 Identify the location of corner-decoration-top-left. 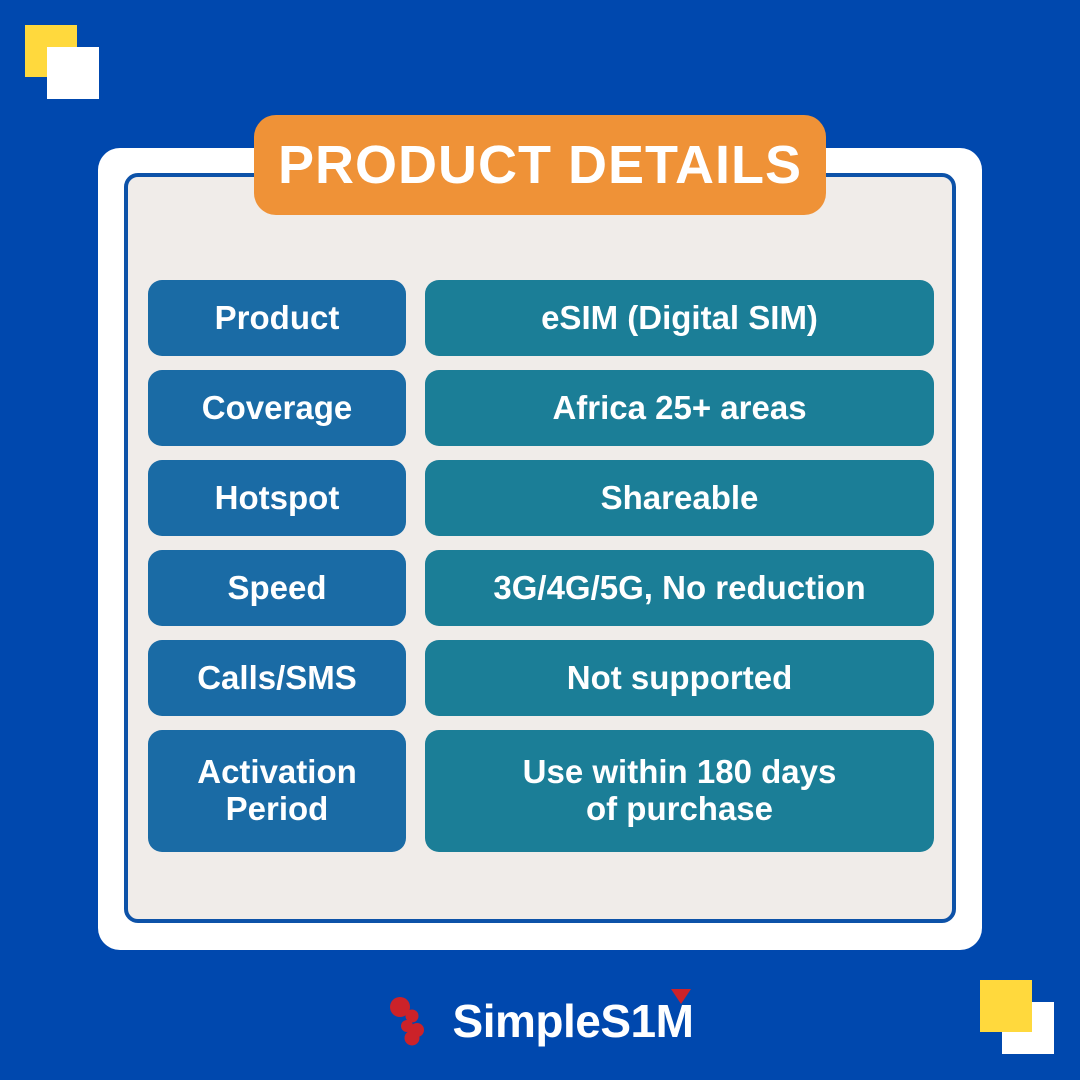
(62, 62).